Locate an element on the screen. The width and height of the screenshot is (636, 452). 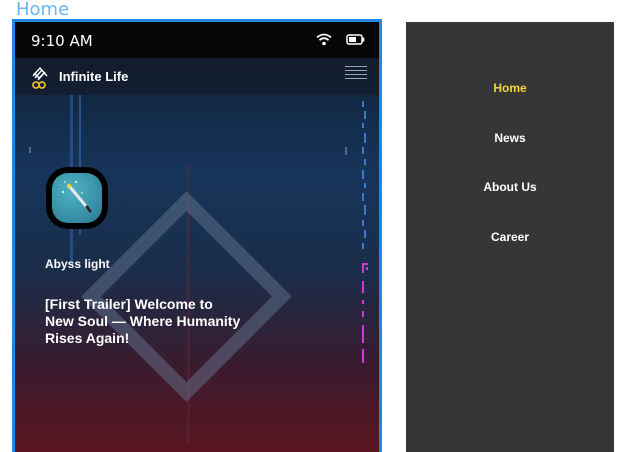
battery-icon is located at coordinates (355, 39).